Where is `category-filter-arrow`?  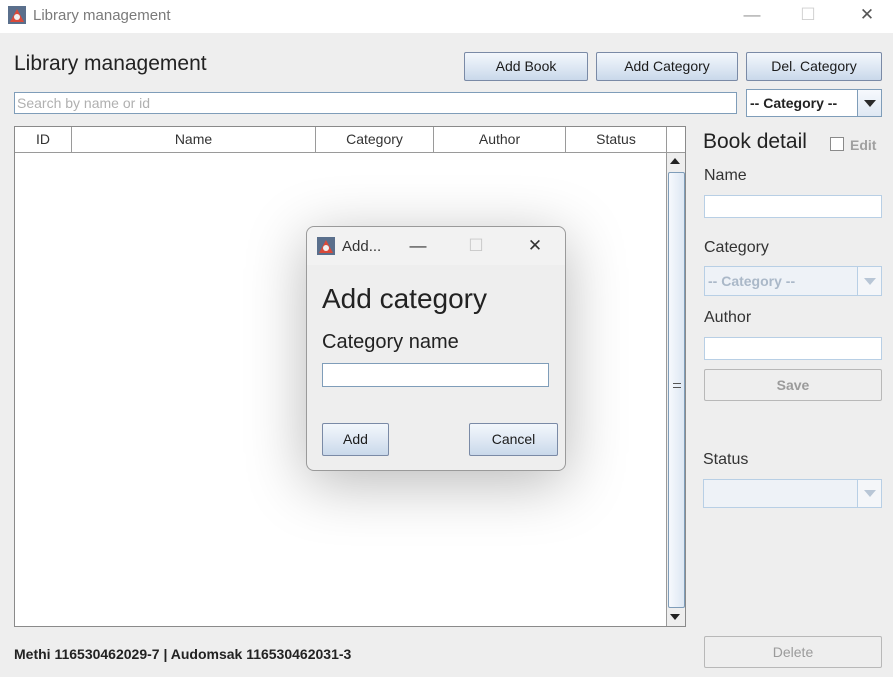 category-filter-arrow is located at coordinates (869, 103).